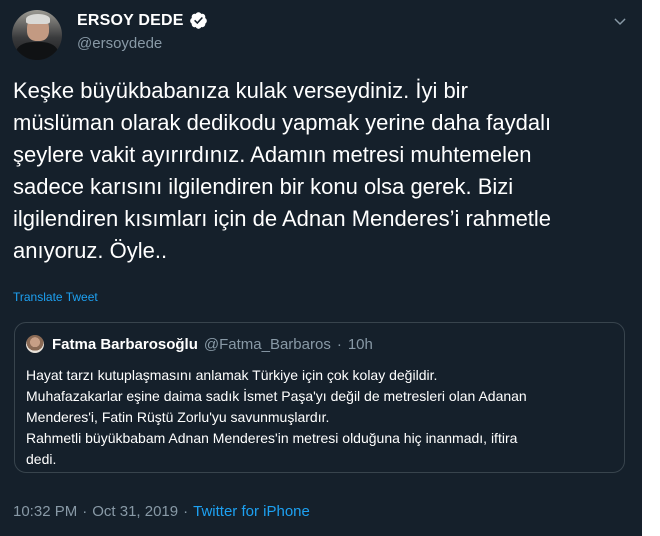  I want to click on author-name-row: ERSOY DEDE, so click(142, 20).